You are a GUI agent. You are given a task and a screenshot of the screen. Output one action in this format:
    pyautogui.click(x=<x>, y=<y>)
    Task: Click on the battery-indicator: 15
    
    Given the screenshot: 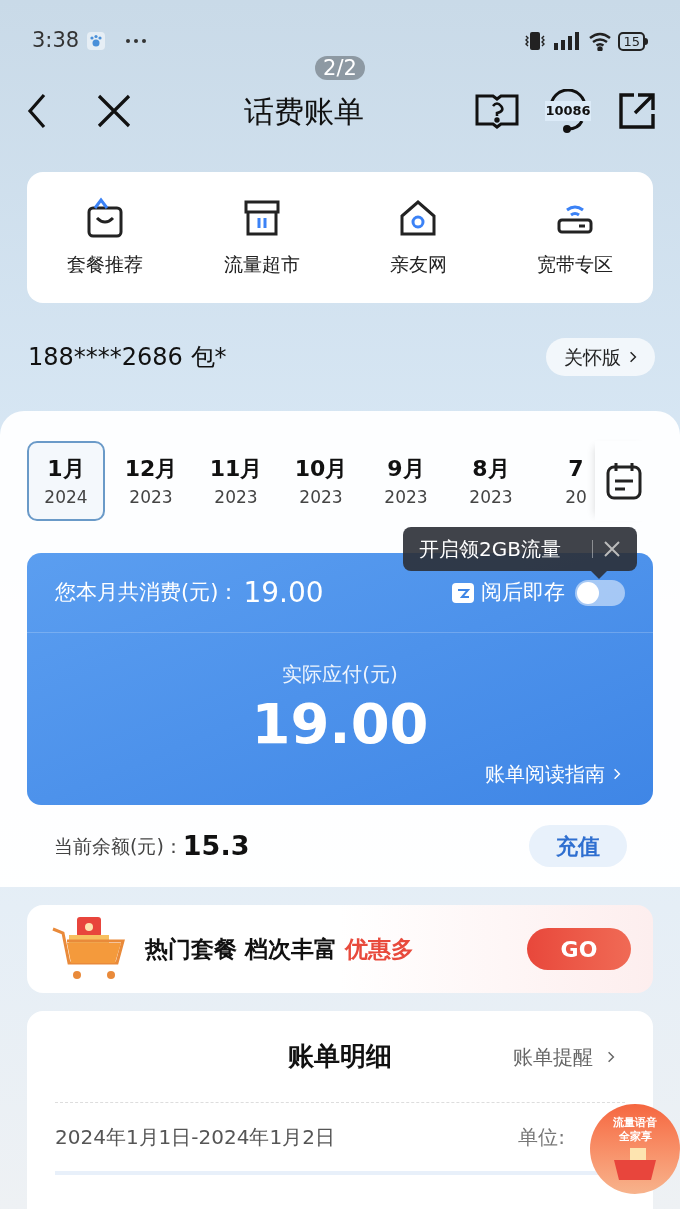 What is the action you would take?
    pyautogui.click(x=633, y=41)
    